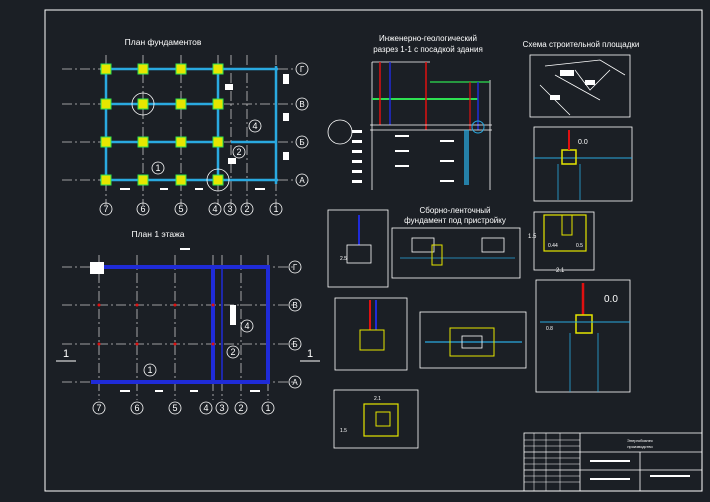  What do you see at coordinates (66, 354) in the screenshot?
I see `section-mark-left: 1` at bounding box center [66, 354].